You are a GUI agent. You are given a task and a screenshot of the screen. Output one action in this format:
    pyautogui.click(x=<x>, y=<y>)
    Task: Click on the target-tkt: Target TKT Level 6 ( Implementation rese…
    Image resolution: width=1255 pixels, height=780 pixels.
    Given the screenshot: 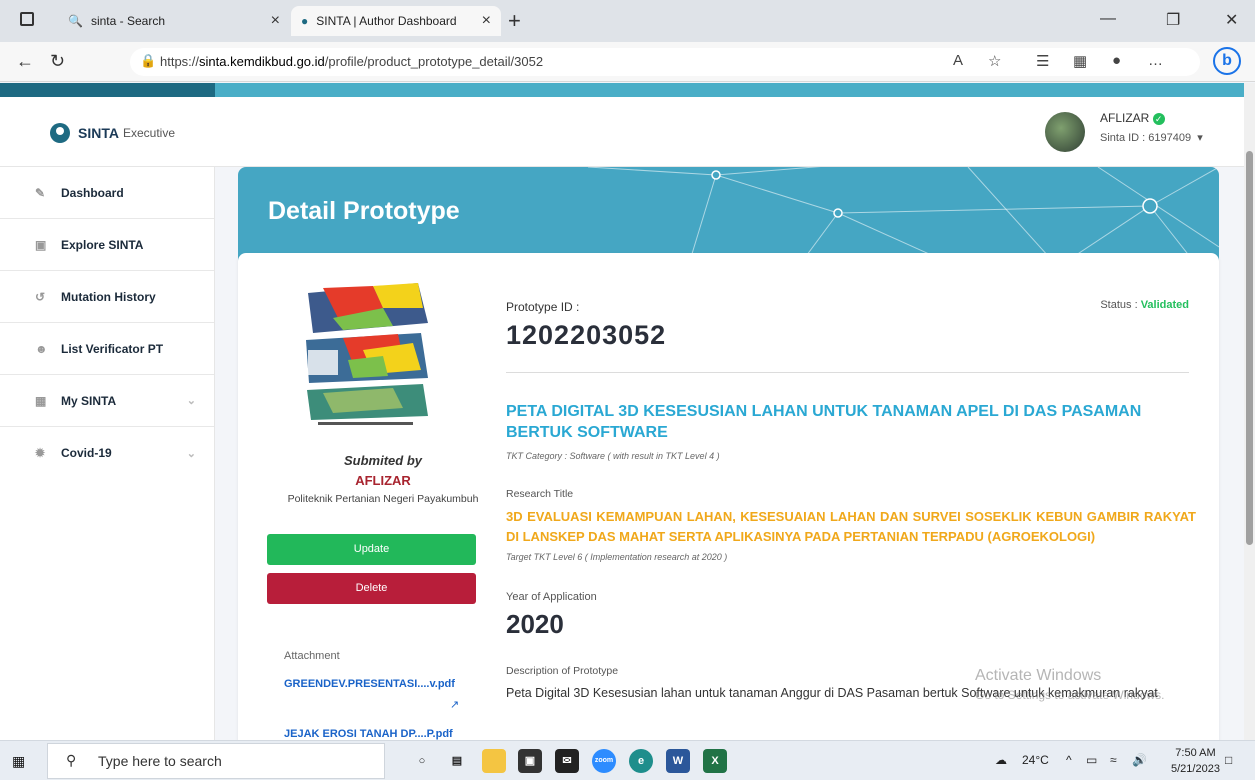 What is the action you would take?
    pyautogui.click(x=617, y=557)
    